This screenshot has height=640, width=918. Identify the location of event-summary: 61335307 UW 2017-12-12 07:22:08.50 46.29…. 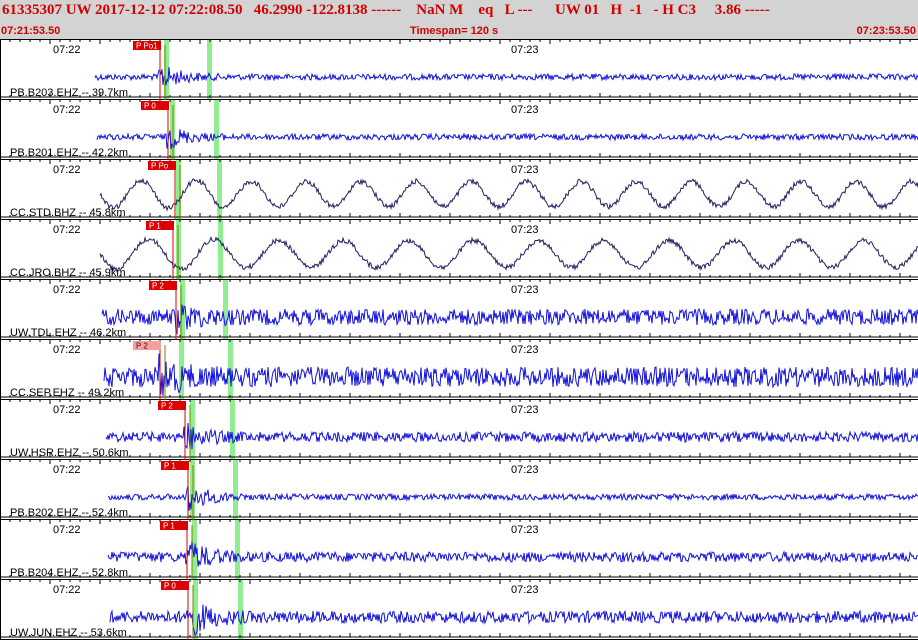
(386, 10).